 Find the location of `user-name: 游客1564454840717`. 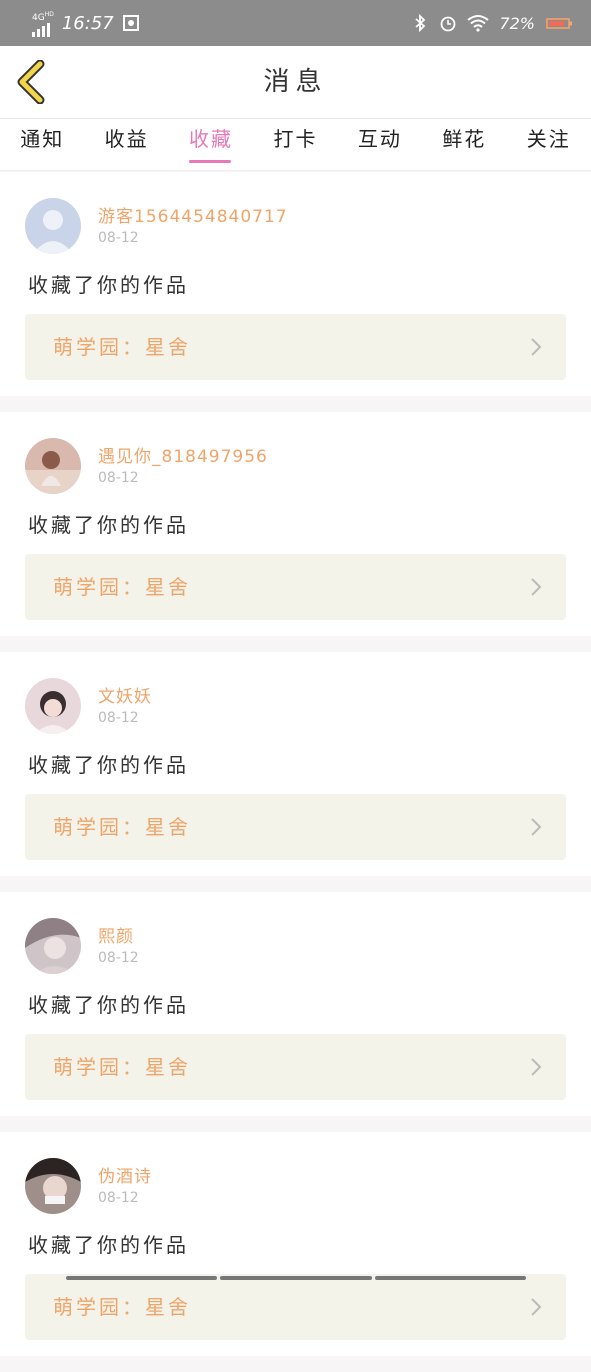

user-name: 游客1564454840717 is located at coordinates (193, 214).